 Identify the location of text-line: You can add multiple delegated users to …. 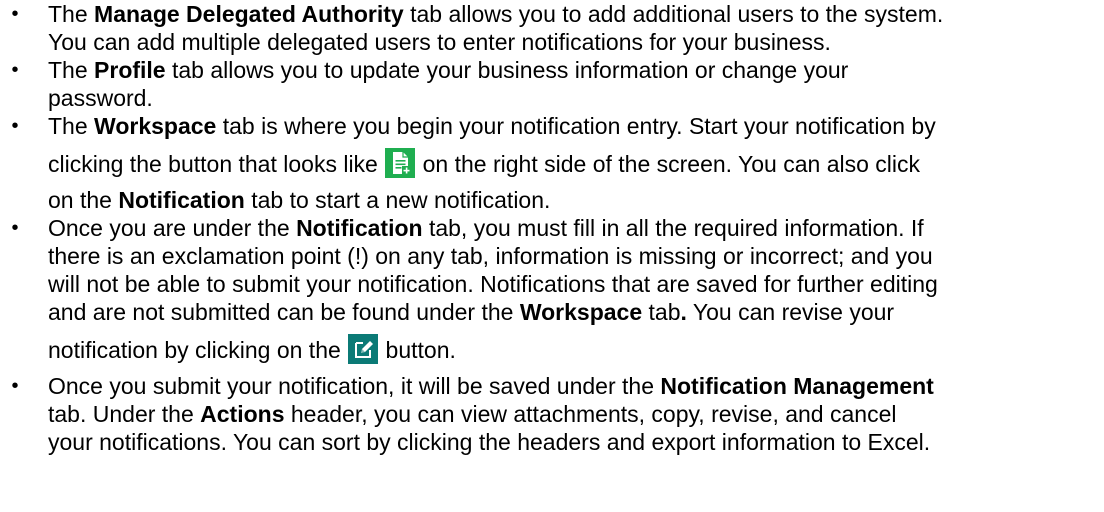
(439, 42).